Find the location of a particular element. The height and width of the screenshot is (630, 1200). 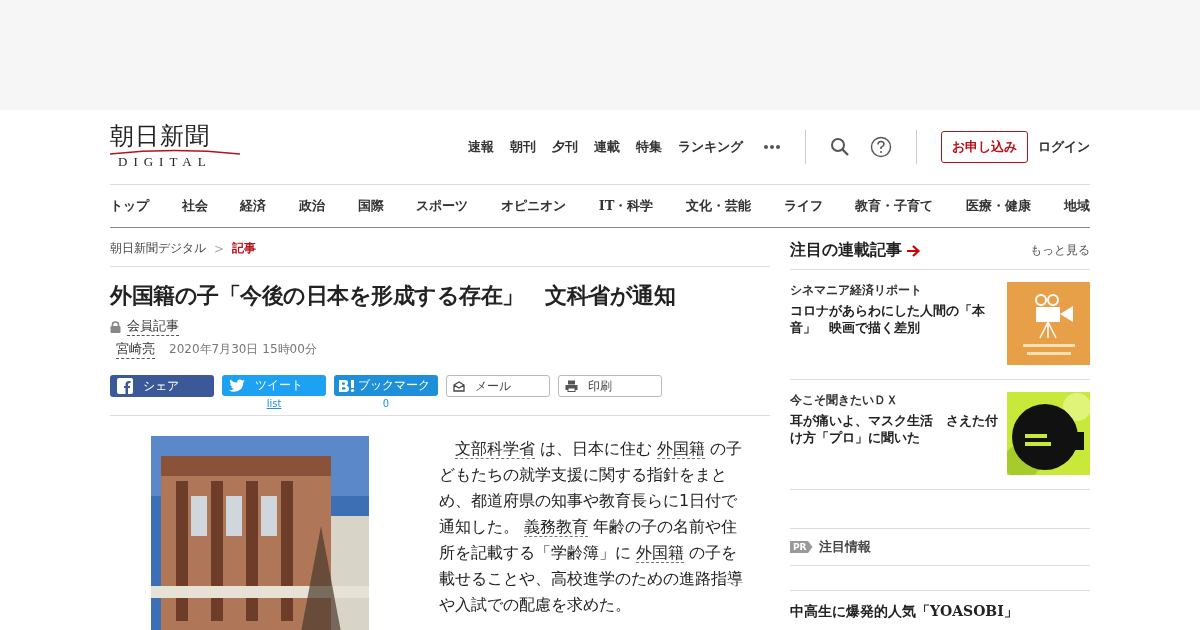

nav-link: 教育・子育て is located at coordinates (894, 206).